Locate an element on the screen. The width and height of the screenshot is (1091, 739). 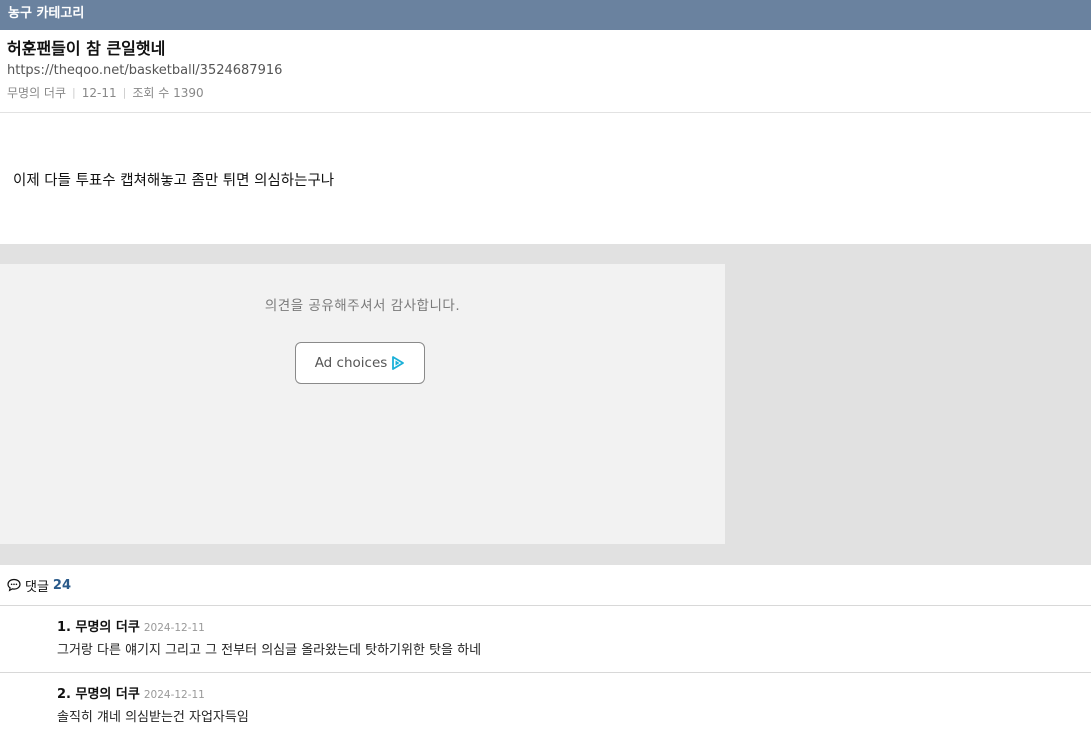
comment-item: 2. 무명의 더쿠 2024-12-11 솔직히 걔네 의심받는건 자업자득임 is located at coordinates (545, 706).